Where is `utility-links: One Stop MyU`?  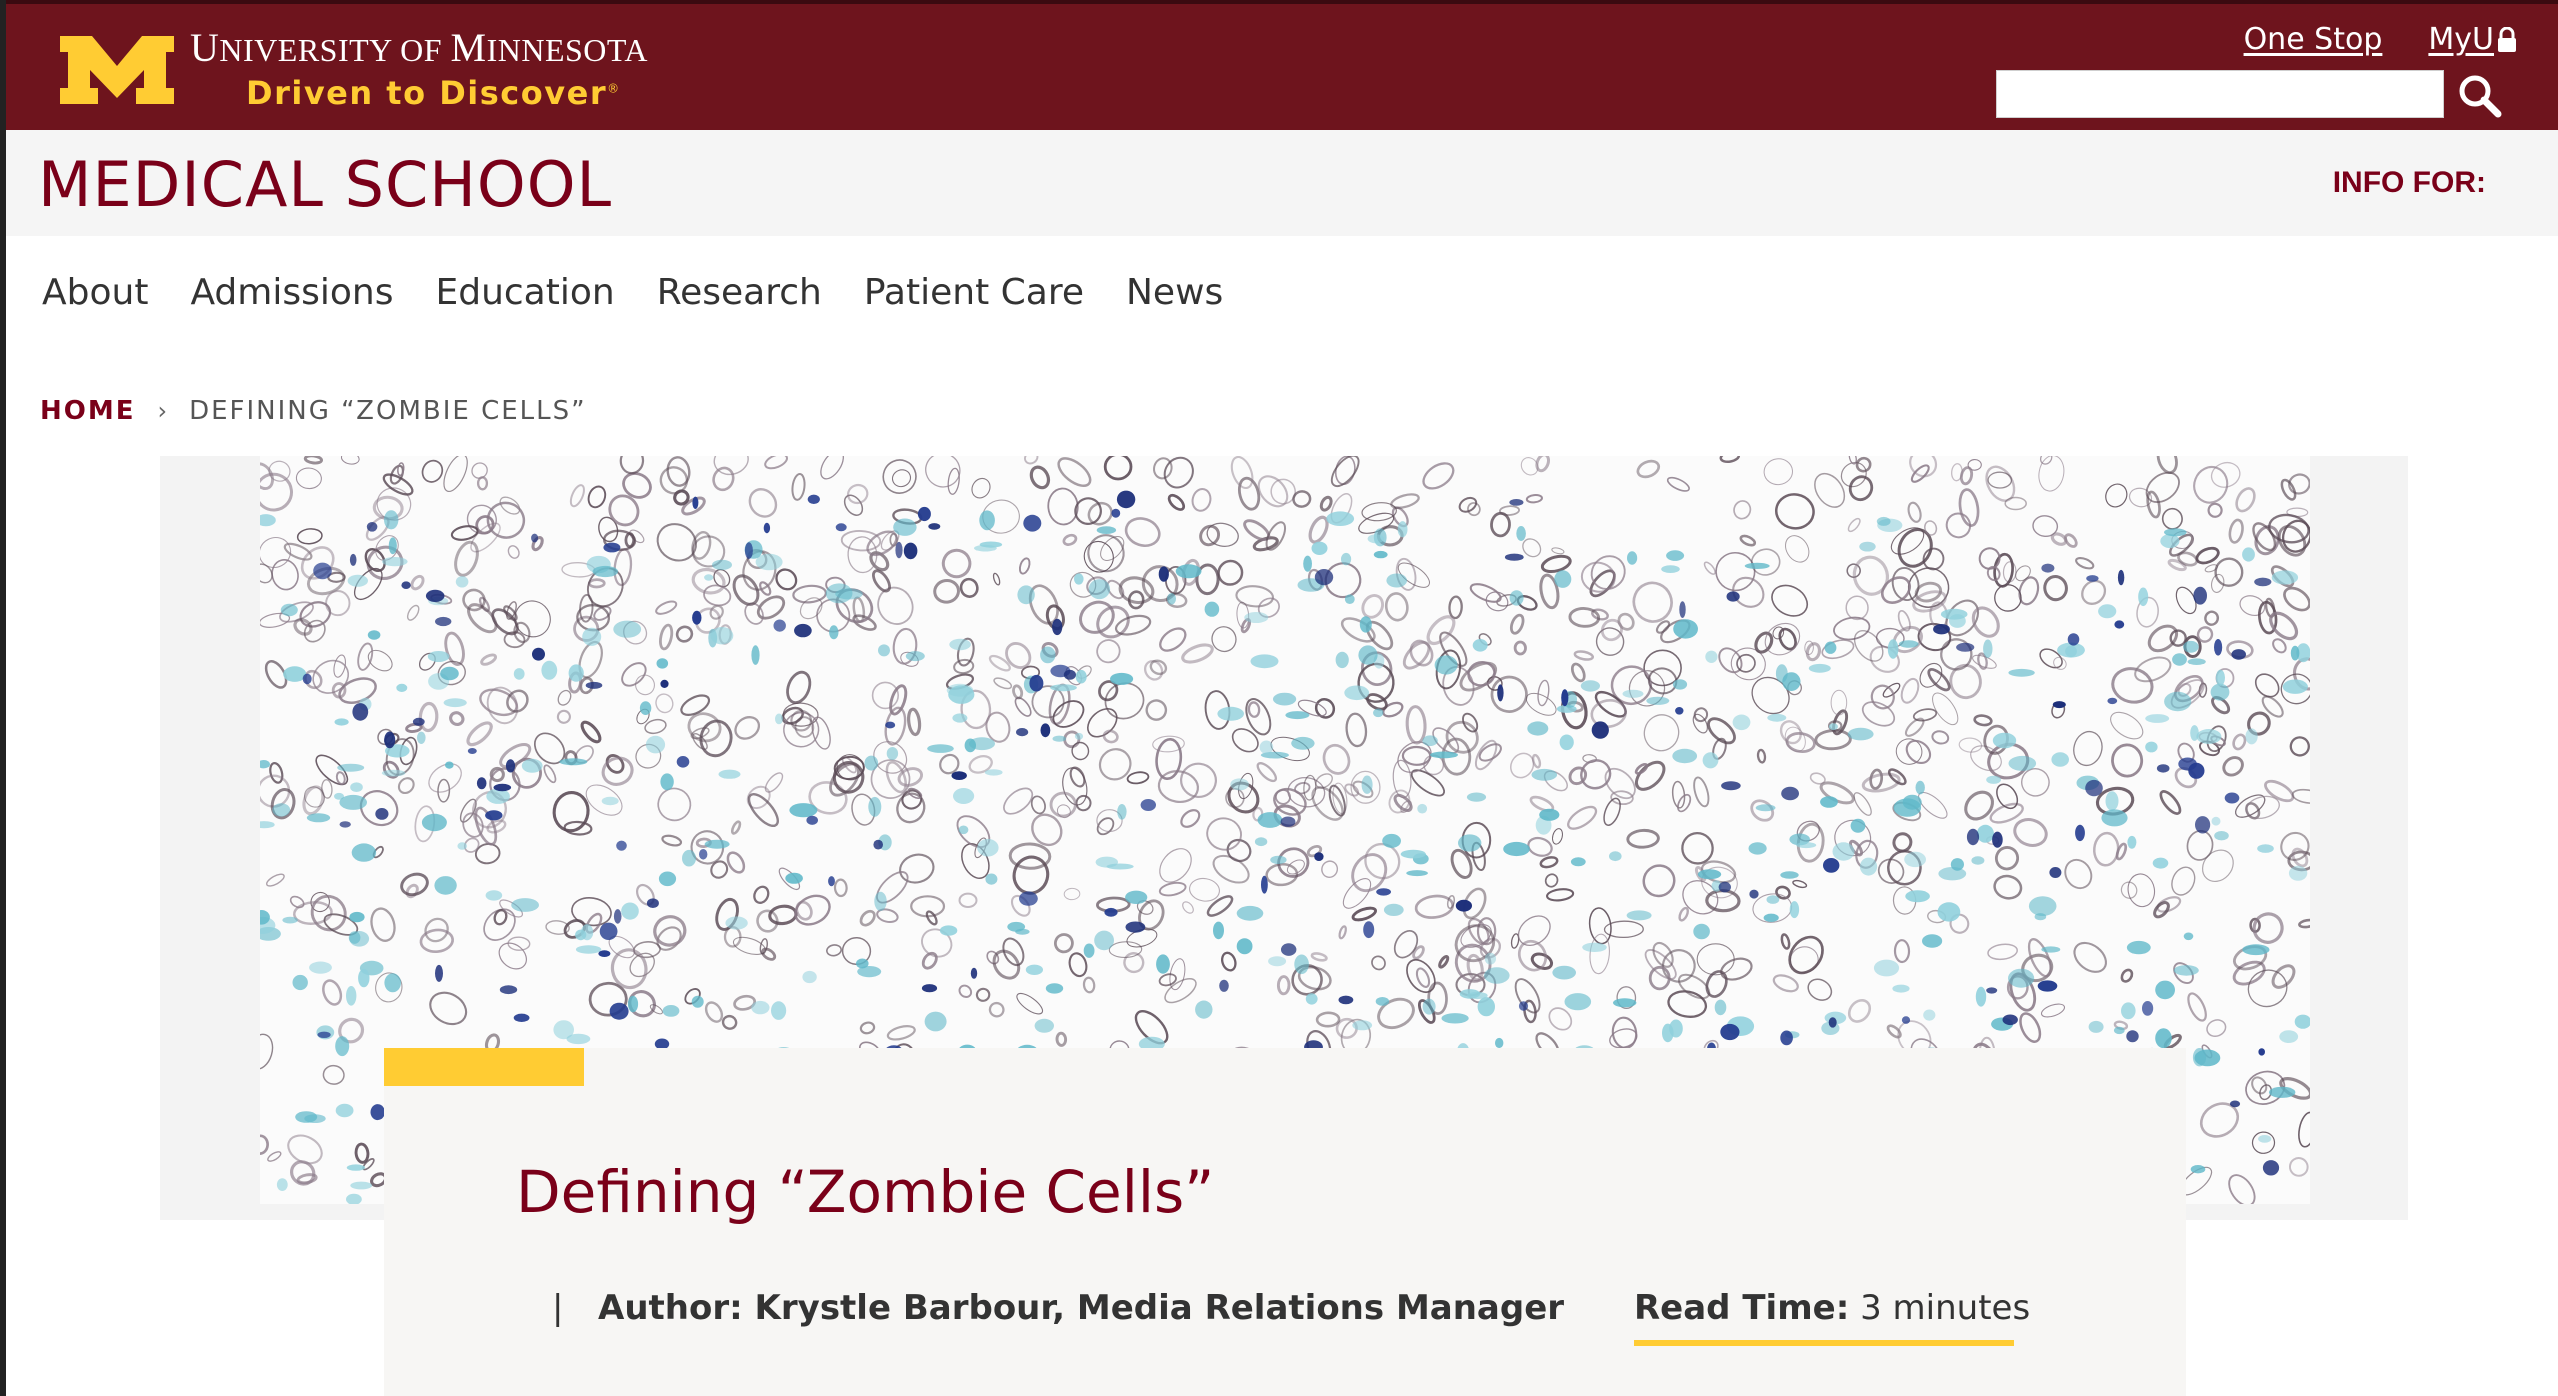
utility-links: One Stop MyU is located at coordinates (2381, 39).